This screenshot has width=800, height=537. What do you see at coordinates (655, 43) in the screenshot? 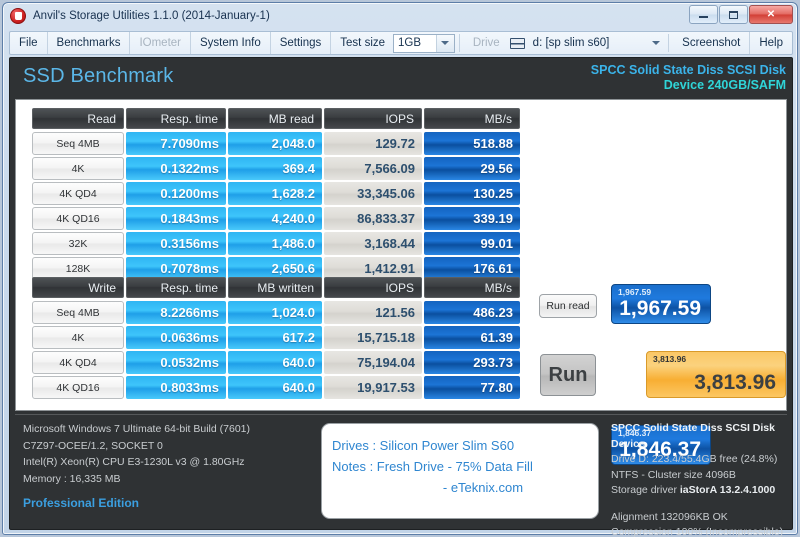
I see `drive-chevron-down-icon` at bounding box center [655, 43].